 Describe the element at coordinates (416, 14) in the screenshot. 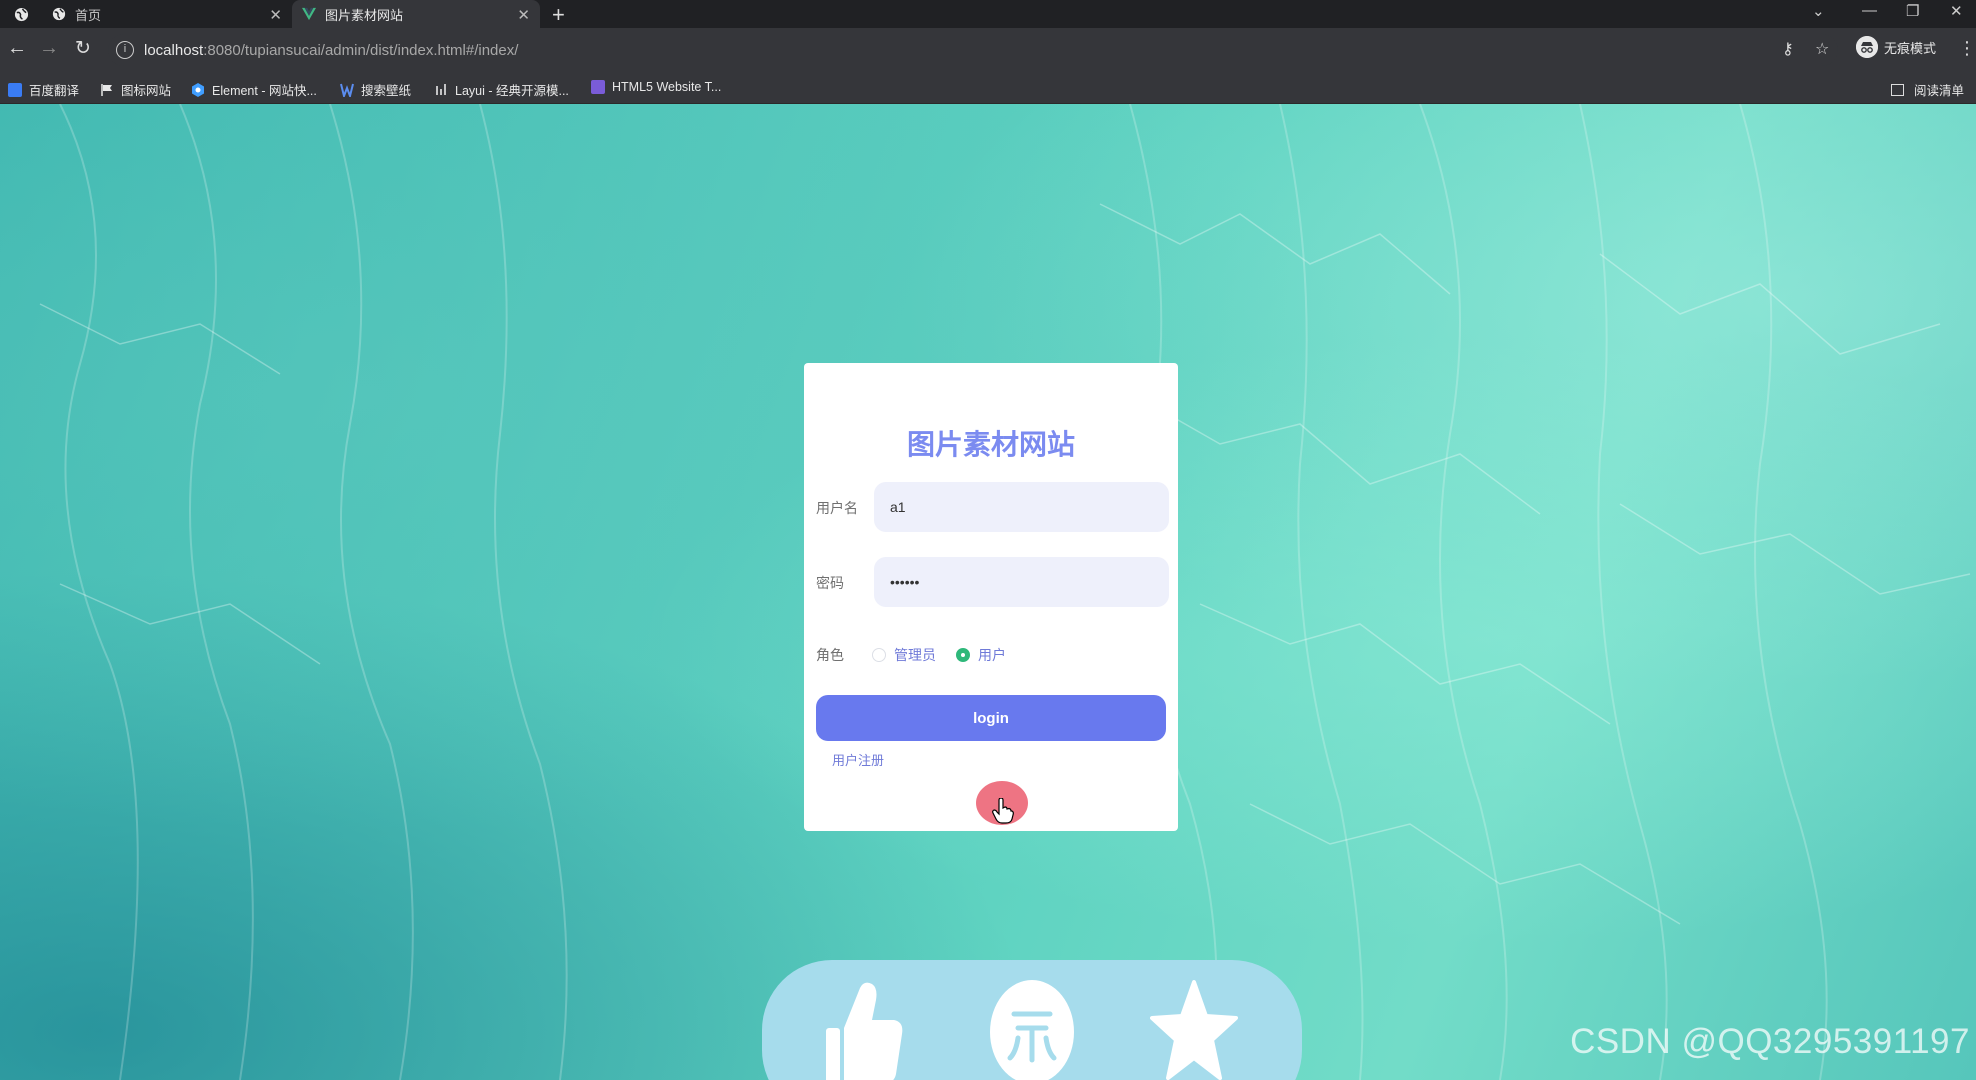

I see `tab-active: 图片素材网站 ✕` at that location.